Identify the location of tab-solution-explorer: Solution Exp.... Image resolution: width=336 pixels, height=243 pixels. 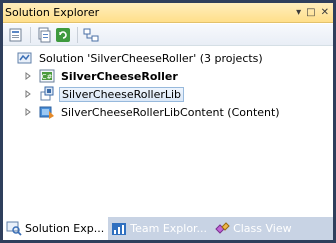
(56, 228).